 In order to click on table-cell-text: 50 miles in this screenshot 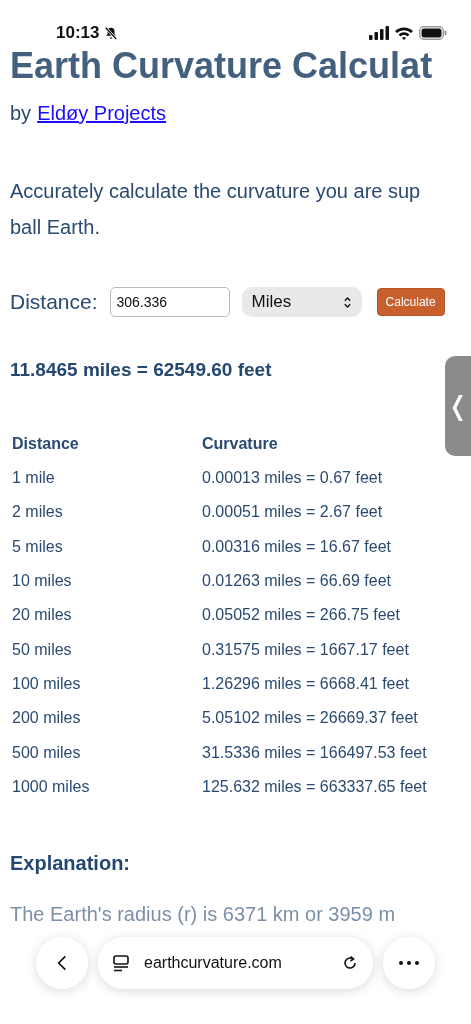, I will do `click(42, 649)`.